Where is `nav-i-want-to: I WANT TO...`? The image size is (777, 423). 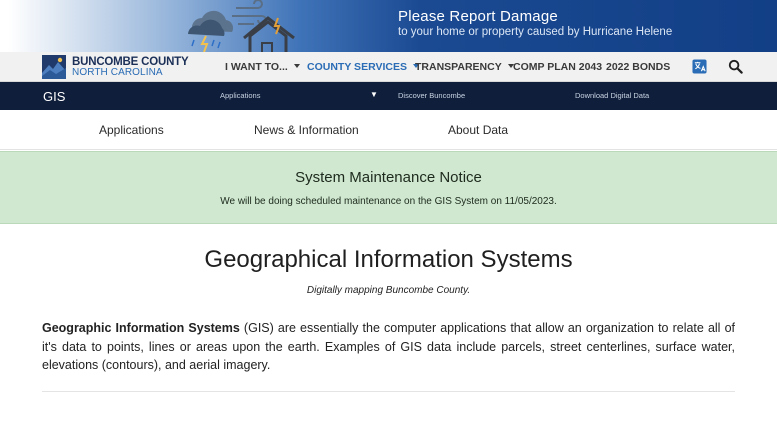
nav-i-want-to: I WANT TO... is located at coordinates (262, 67).